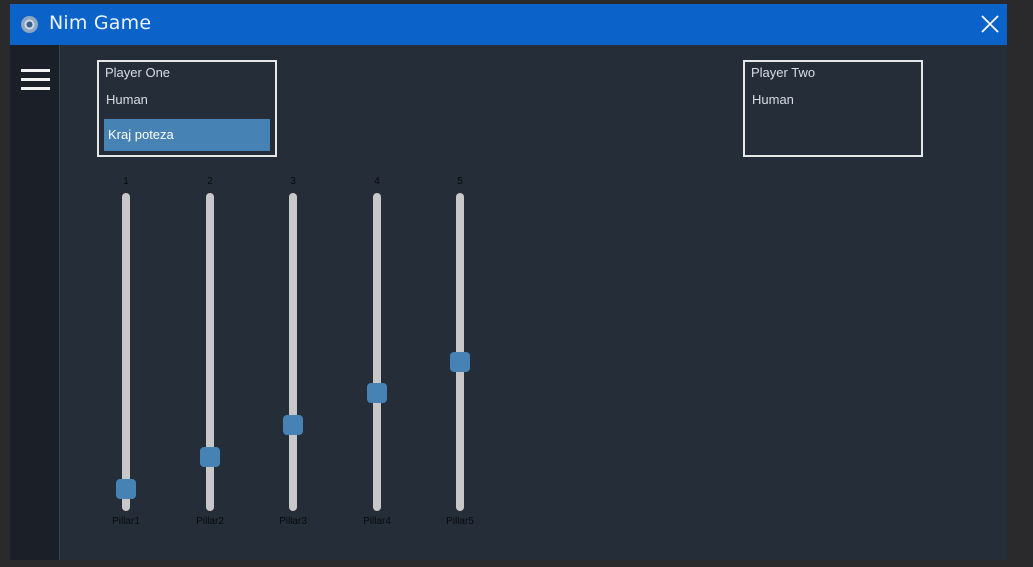 The image size is (1033, 567). Describe the element at coordinates (460, 181) in the screenshot. I see `pillar-number: 5` at that location.